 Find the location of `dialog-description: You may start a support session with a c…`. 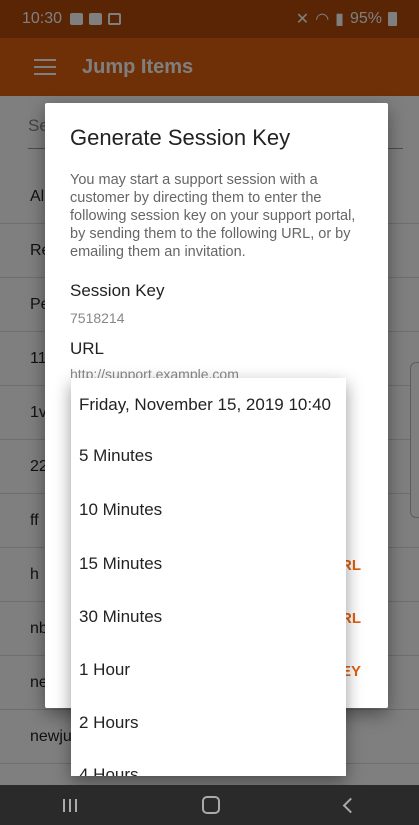

dialog-description: You may start a support session with a c… is located at coordinates (213, 216).